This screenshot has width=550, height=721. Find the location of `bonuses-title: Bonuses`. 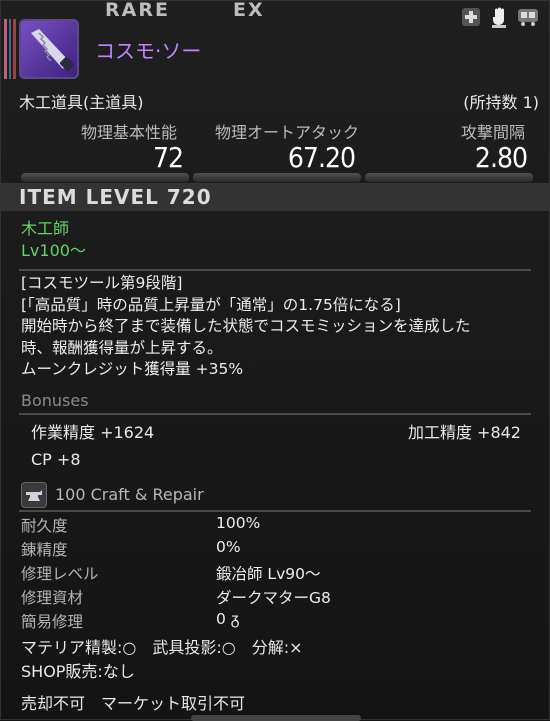

bonuses-title: Bonuses is located at coordinates (55, 400).